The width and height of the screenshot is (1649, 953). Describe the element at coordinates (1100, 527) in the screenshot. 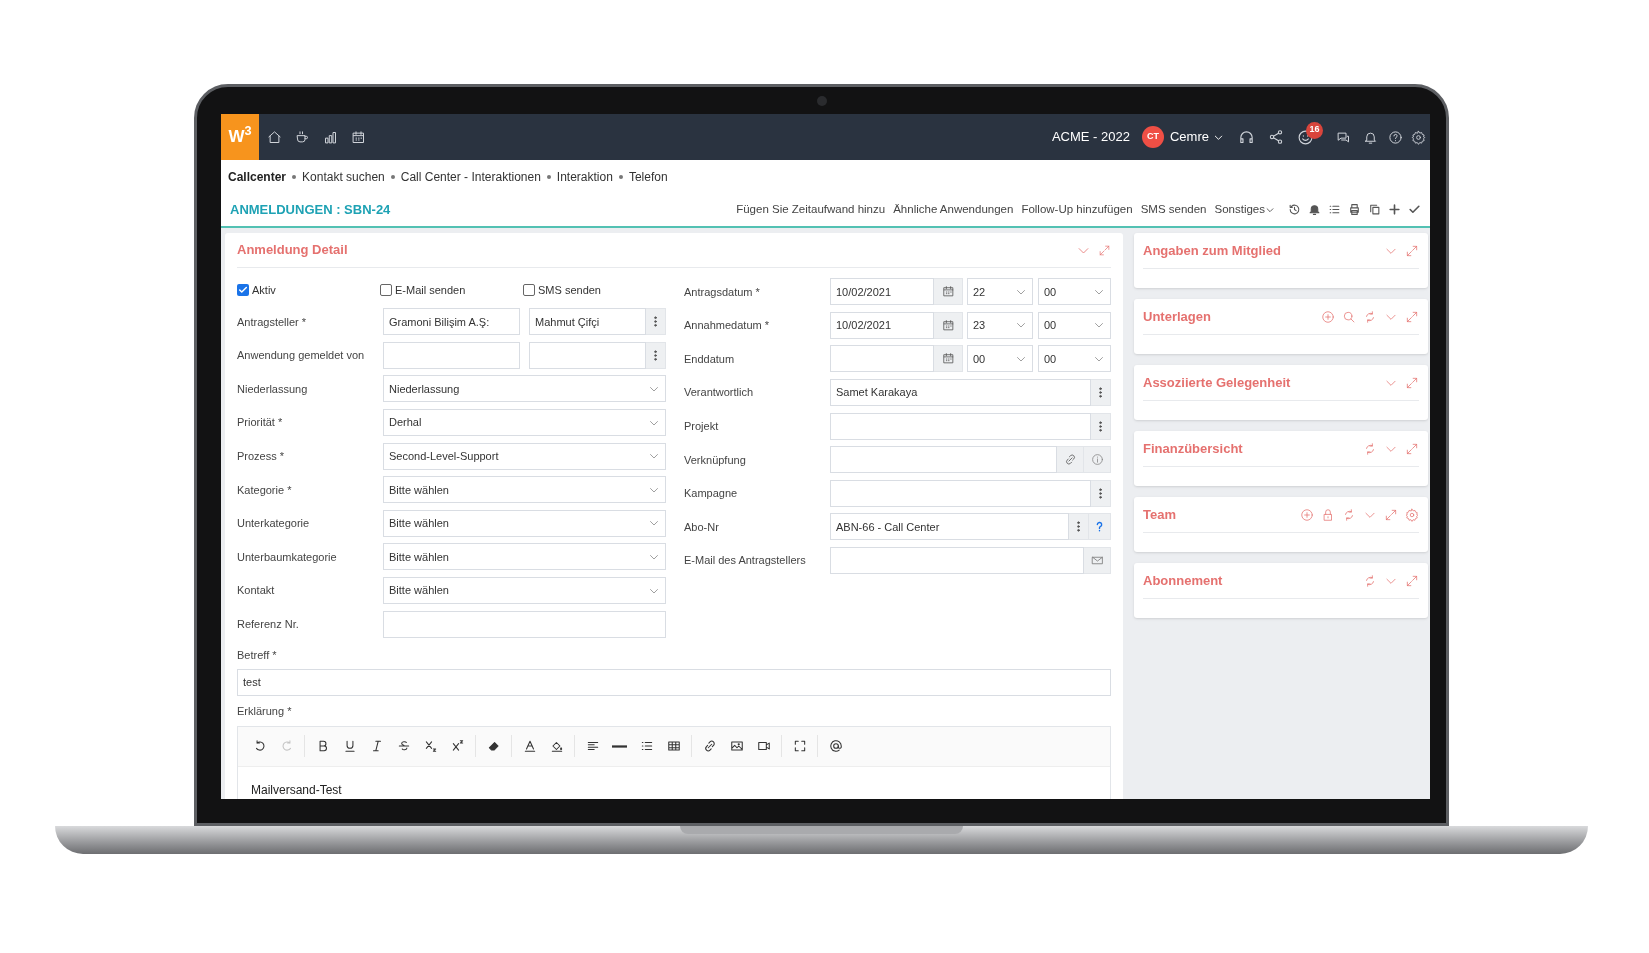

I see `help-button` at that location.